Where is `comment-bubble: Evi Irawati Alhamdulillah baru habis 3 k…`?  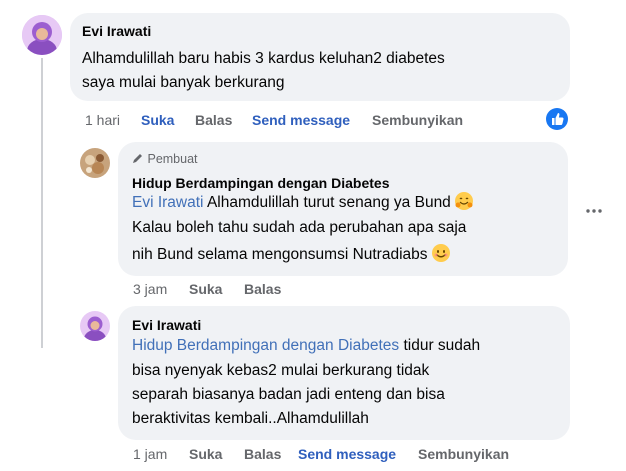 comment-bubble: Evi Irawati Alhamdulillah baru habis 3 k… is located at coordinates (320, 57).